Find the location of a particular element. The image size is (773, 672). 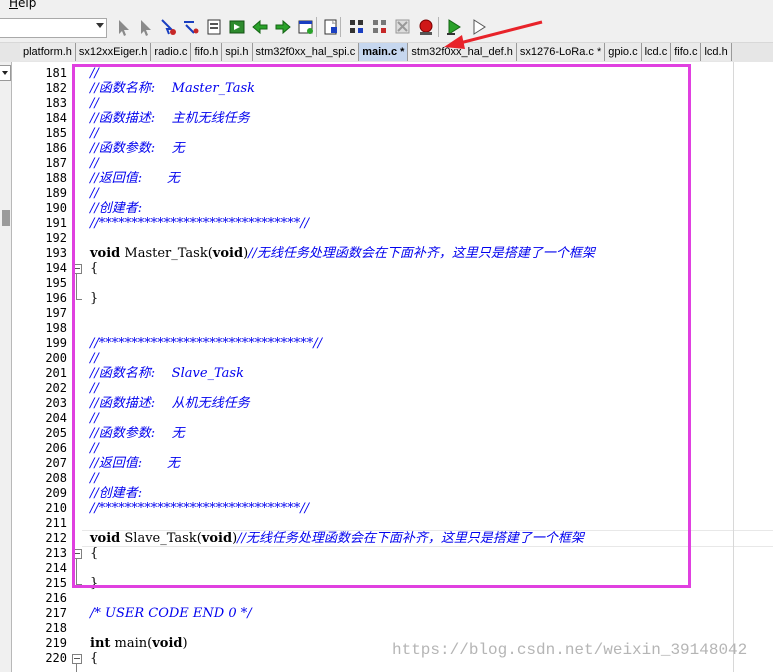

toolbar is located at coordinates (386, 27).